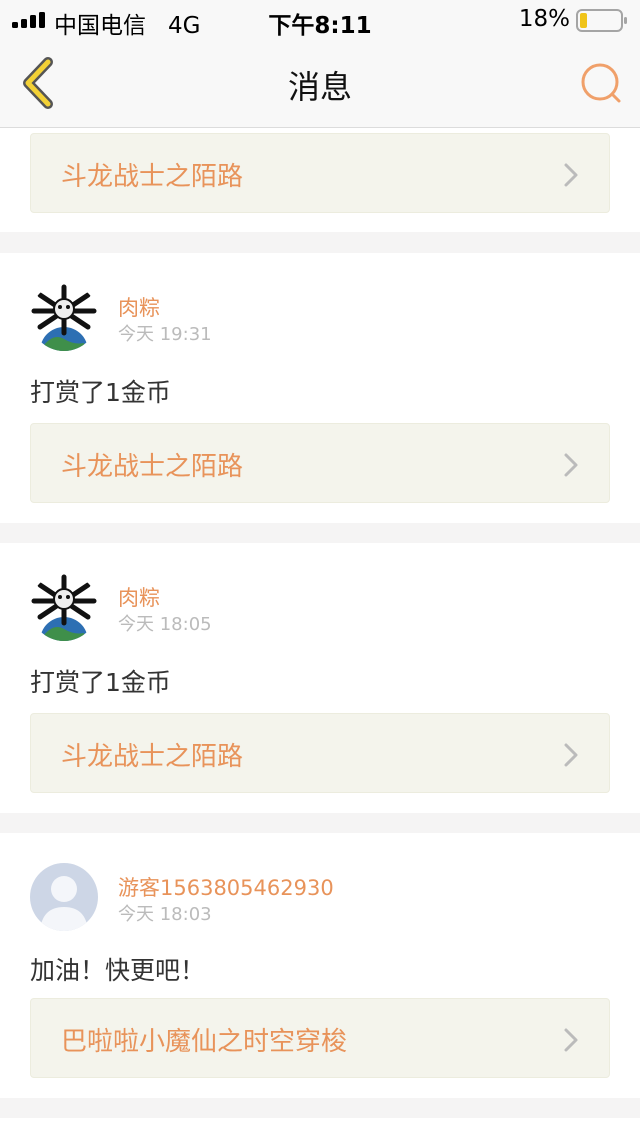 This screenshot has height=1136, width=640. What do you see at coordinates (319, 87) in the screenshot?
I see `page-title: 消息` at bounding box center [319, 87].